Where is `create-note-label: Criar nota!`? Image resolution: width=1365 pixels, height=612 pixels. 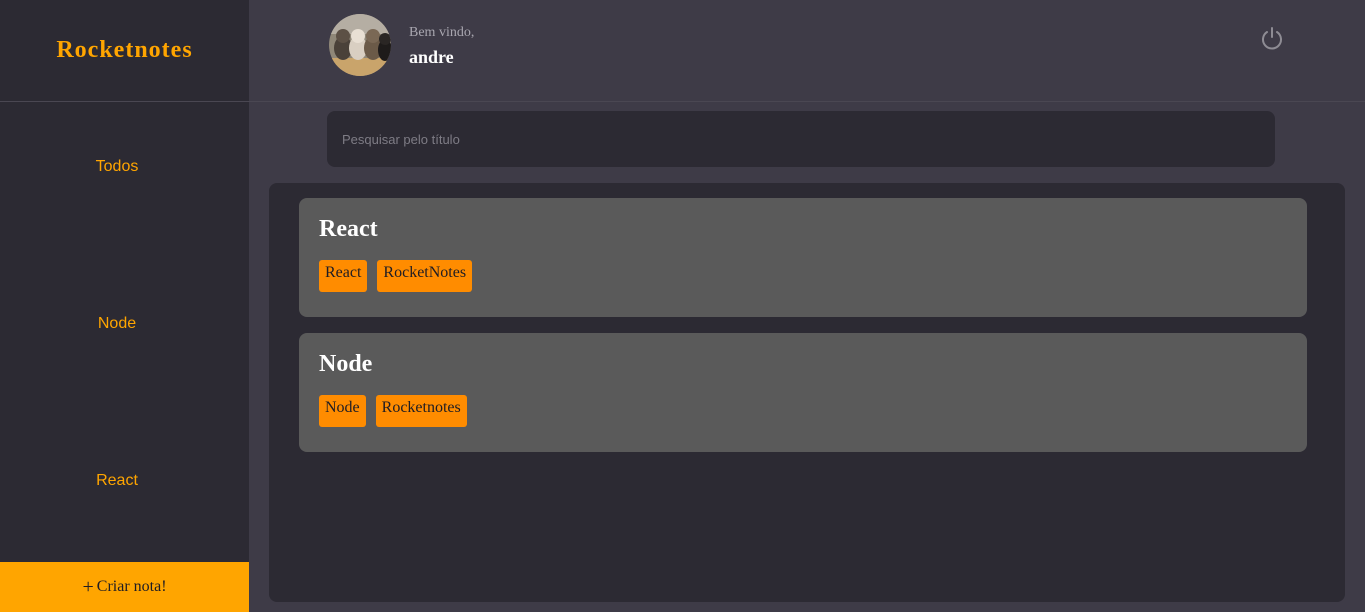
create-note-label: Criar nota! is located at coordinates (131, 586).